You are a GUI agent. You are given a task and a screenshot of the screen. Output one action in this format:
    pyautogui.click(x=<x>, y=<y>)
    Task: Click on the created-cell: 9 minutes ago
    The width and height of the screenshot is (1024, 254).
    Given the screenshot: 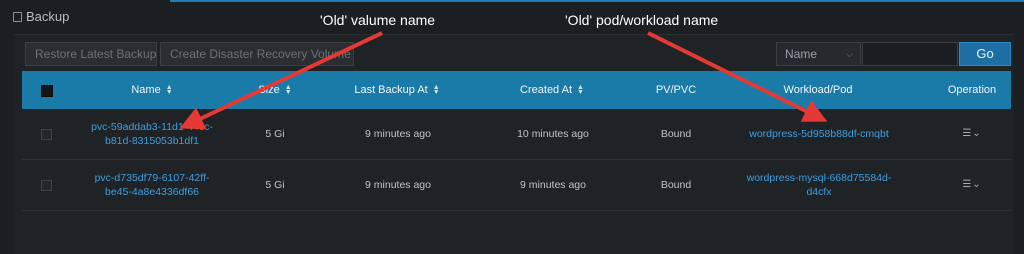 What is the action you would take?
    pyautogui.click(x=553, y=185)
    